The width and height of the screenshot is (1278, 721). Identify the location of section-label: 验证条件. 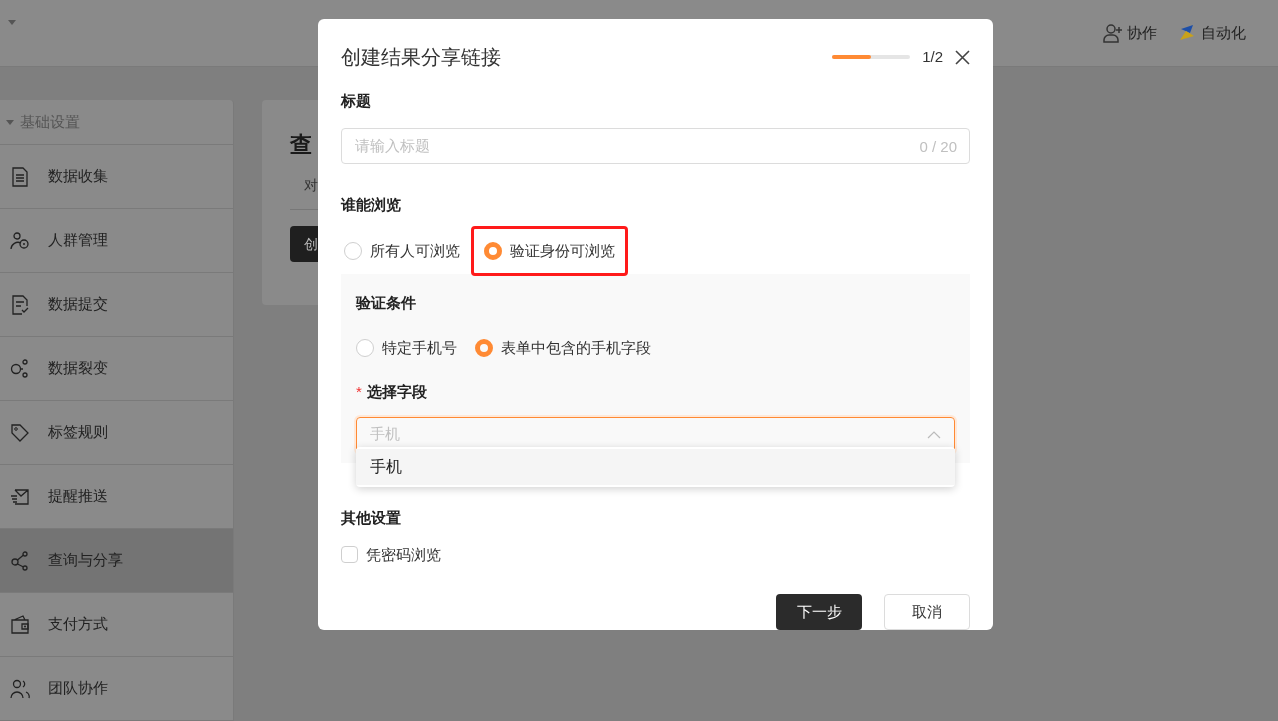
(386, 303).